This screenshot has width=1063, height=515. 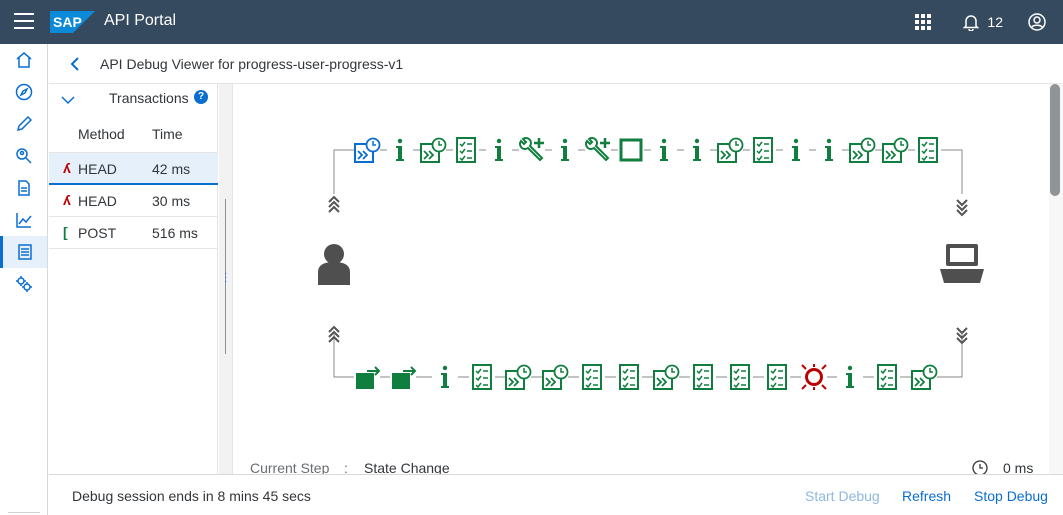 I want to click on transaction-row: [ POST 516 ms, so click(x=133, y=233).